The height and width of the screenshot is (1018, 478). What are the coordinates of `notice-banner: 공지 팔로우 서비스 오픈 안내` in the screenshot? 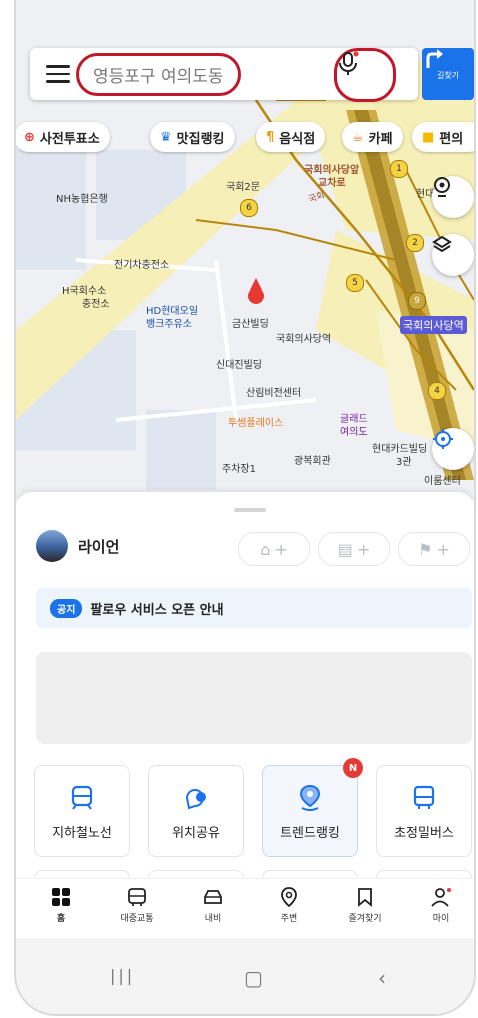 It's located at (254, 608).